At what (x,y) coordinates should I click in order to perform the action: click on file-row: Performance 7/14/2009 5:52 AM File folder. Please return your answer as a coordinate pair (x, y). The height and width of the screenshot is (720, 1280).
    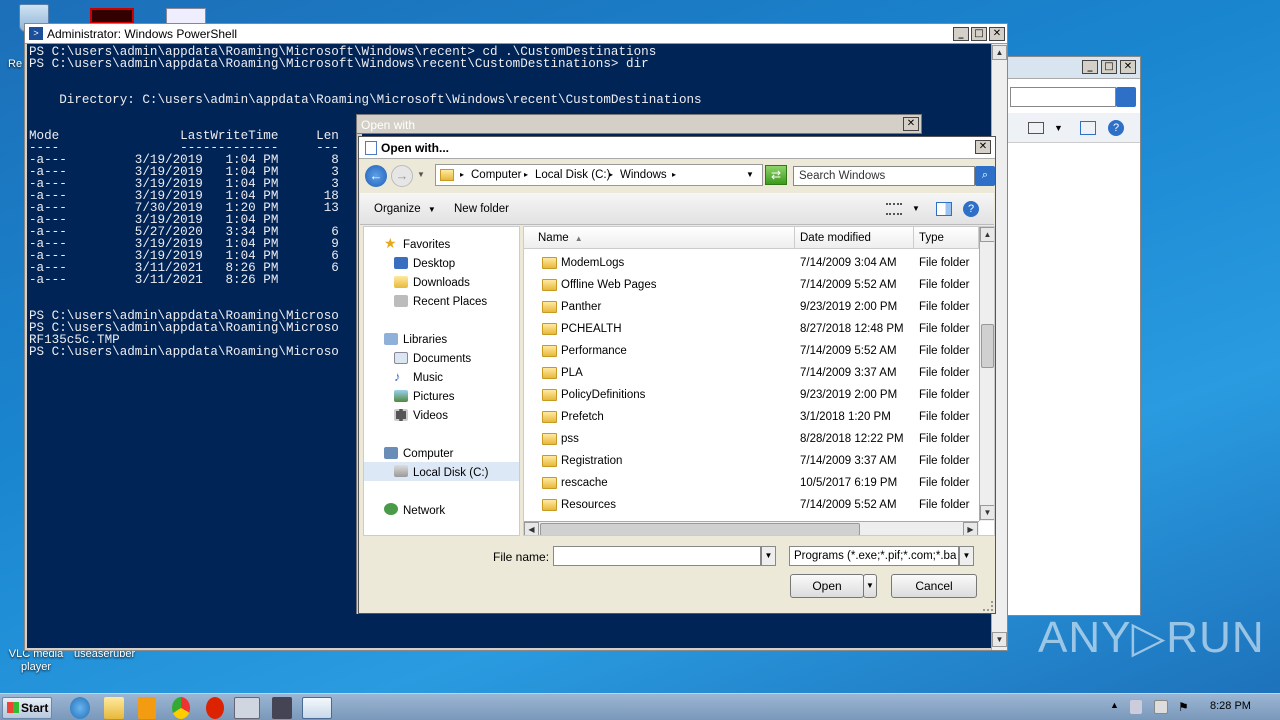
    Looking at the image, I should click on (751, 352).